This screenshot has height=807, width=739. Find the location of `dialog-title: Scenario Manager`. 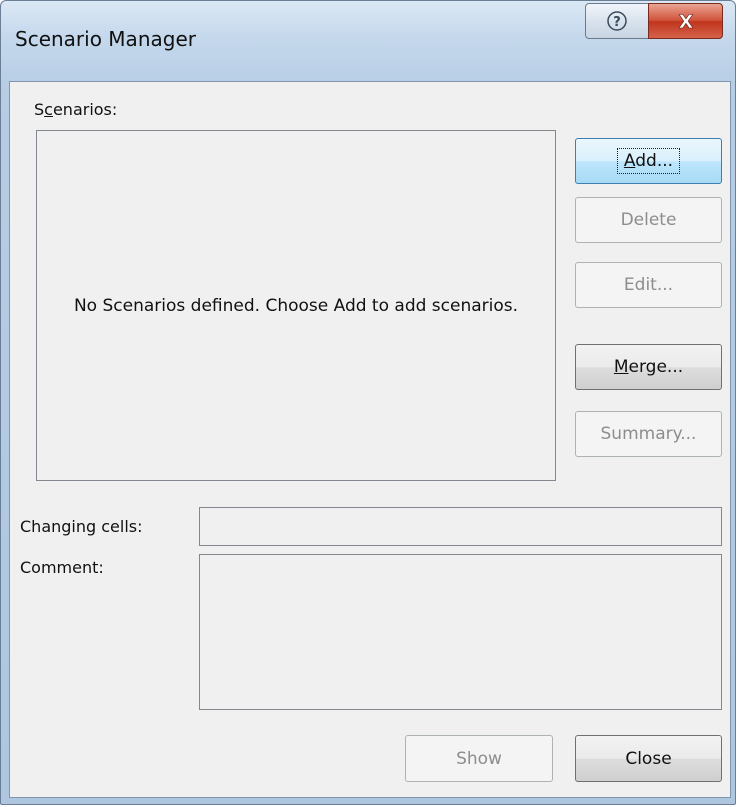

dialog-title: Scenario Manager is located at coordinates (105, 39).